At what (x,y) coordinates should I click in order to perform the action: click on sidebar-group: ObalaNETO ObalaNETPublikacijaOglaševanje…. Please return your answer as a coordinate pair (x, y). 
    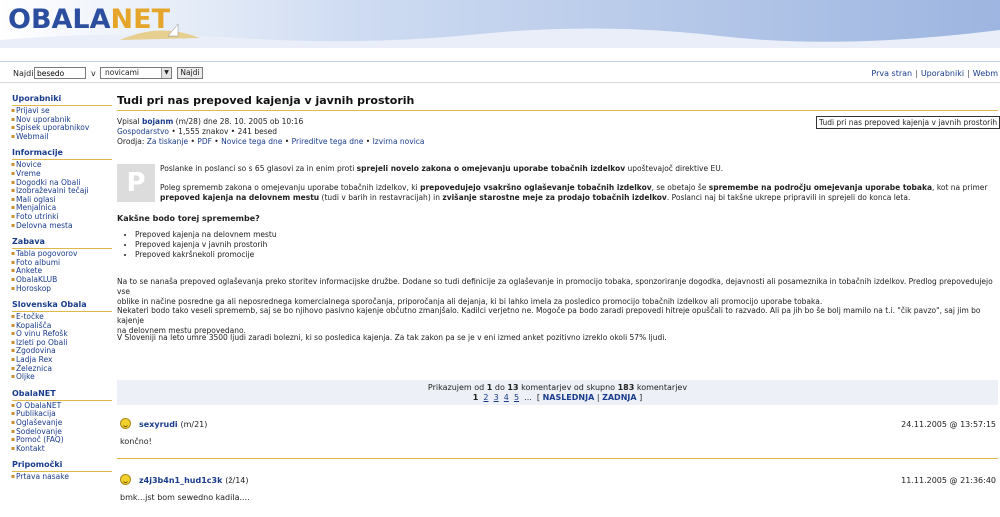
    Looking at the image, I should click on (61, 421).